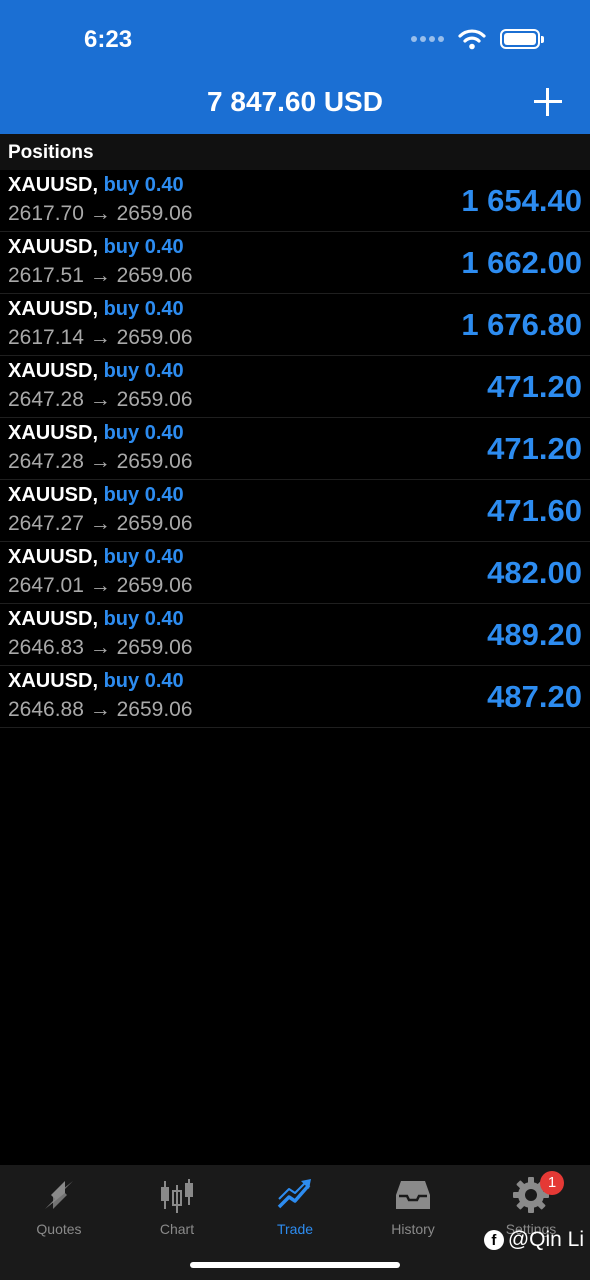 The image size is (590, 1280). I want to click on history-icon, so click(413, 1195).